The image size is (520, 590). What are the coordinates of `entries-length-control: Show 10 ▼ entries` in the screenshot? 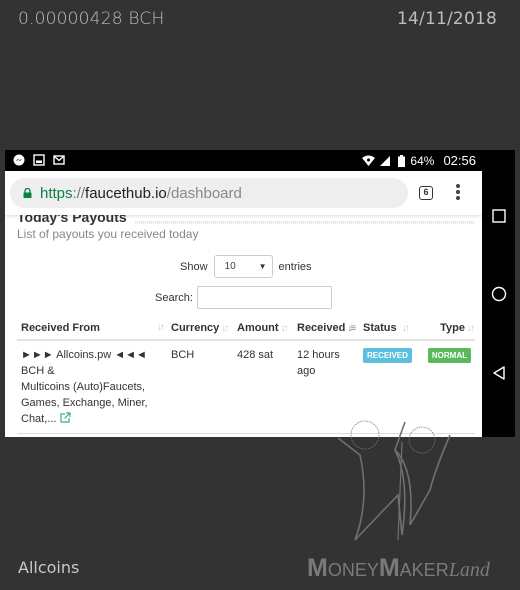 It's located at (246, 266).